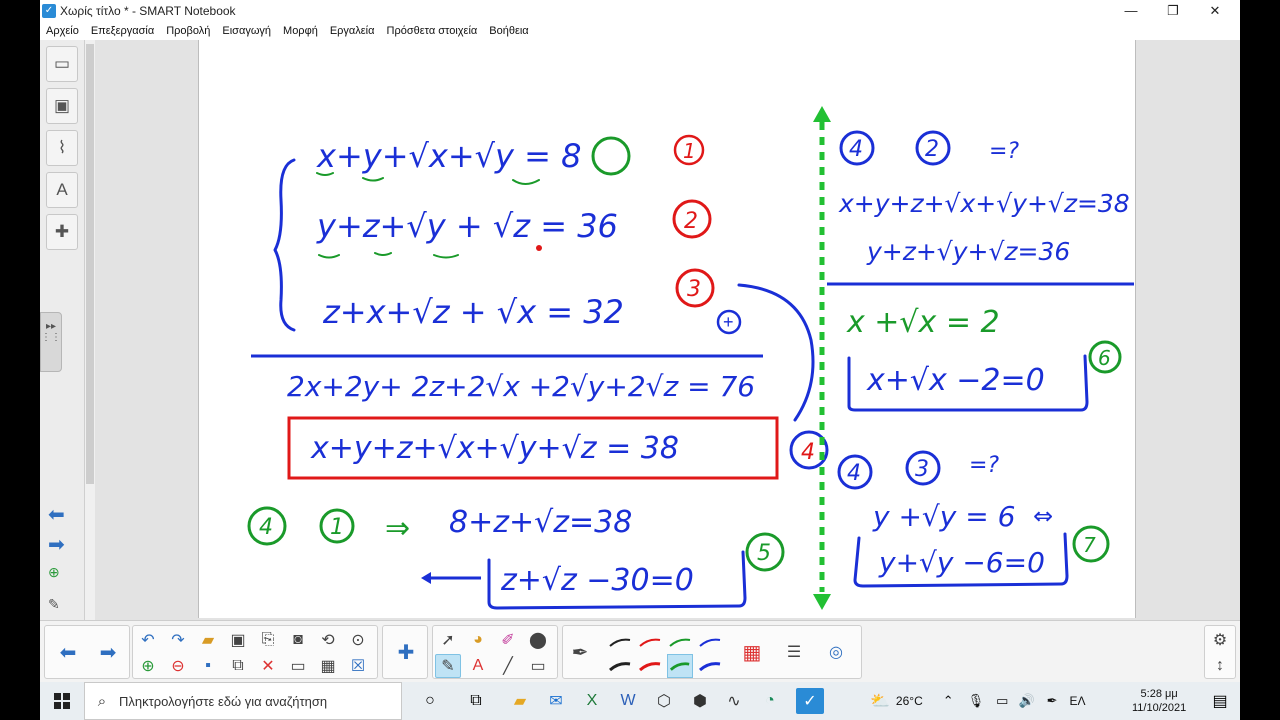 Image resolution: width=1280 pixels, height=720 pixels. I want to click on file-explorer-icon: ▰, so click(520, 701).